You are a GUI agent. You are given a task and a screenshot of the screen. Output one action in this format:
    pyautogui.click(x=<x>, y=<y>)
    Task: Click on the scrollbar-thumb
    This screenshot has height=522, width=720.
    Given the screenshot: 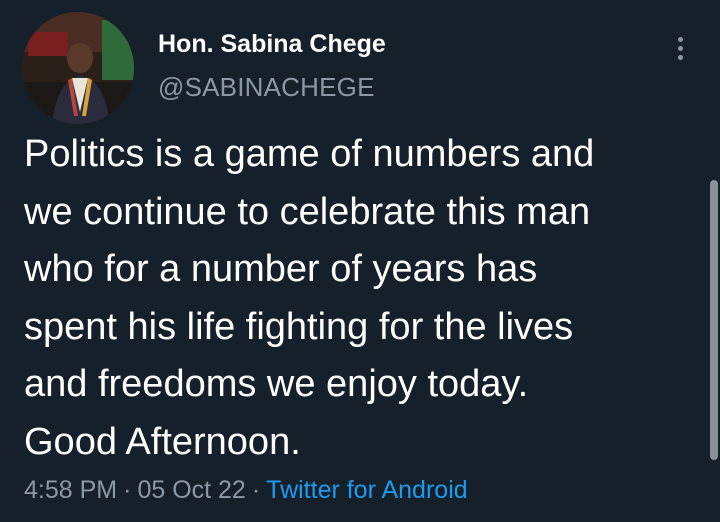 What is the action you would take?
    pyautogui.click(x=714, y=320)
    